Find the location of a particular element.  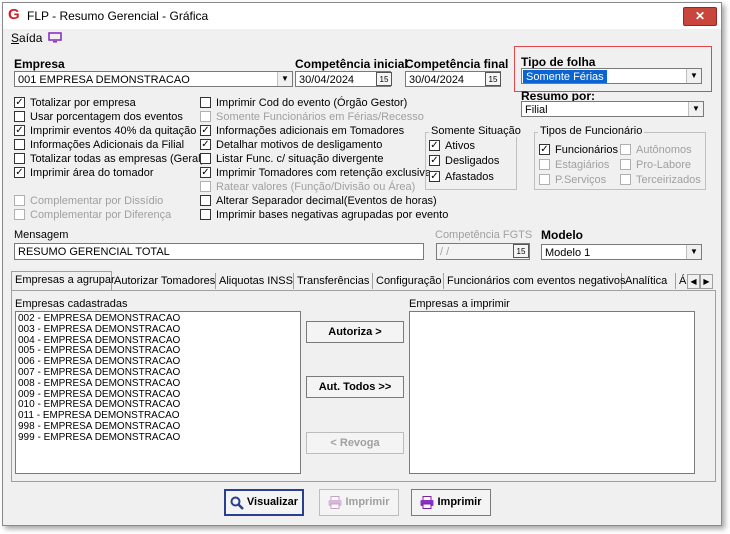

title-bar: G FLP - Resumo Gerencial - Gráfica ✕ is located at coordinates (362, 16).